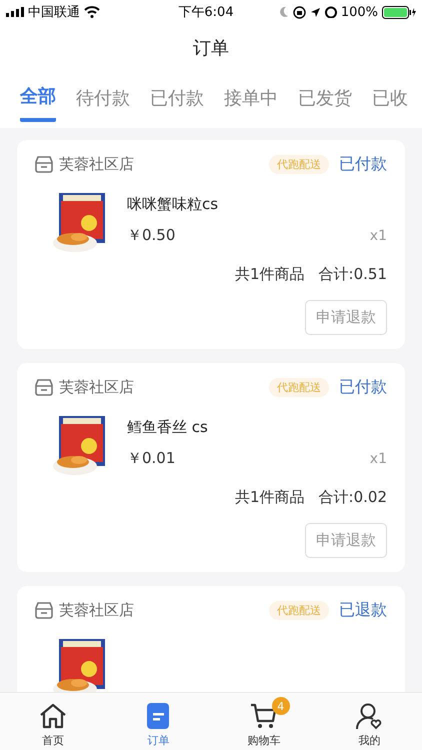  What do you see at coordinates (352, 497) in the screenshot?
I see `order-total: 合计:0.02` at bounding box center [352, 497].